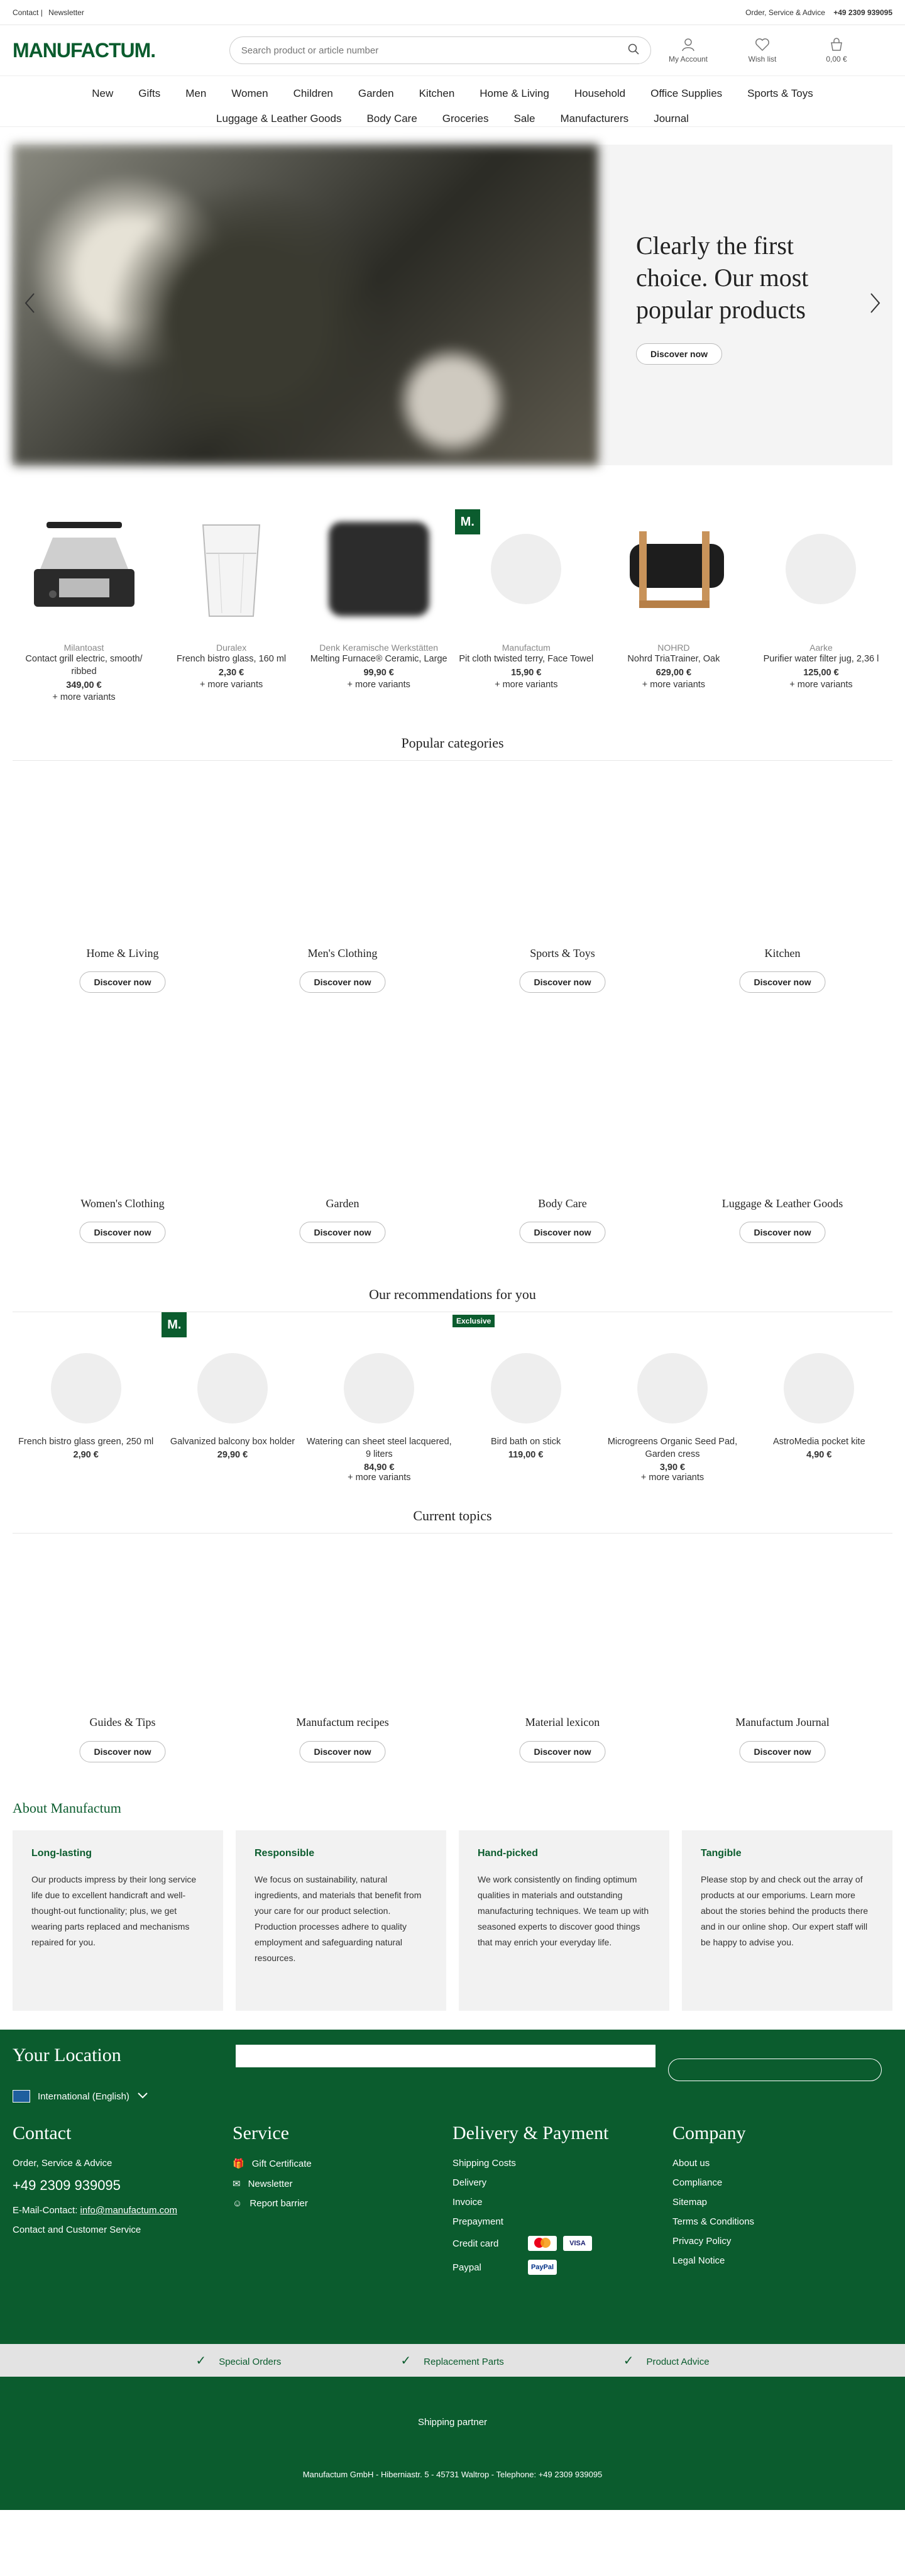  I want to click on topbar-phone: +49 2309 939095, so click(862, 12).